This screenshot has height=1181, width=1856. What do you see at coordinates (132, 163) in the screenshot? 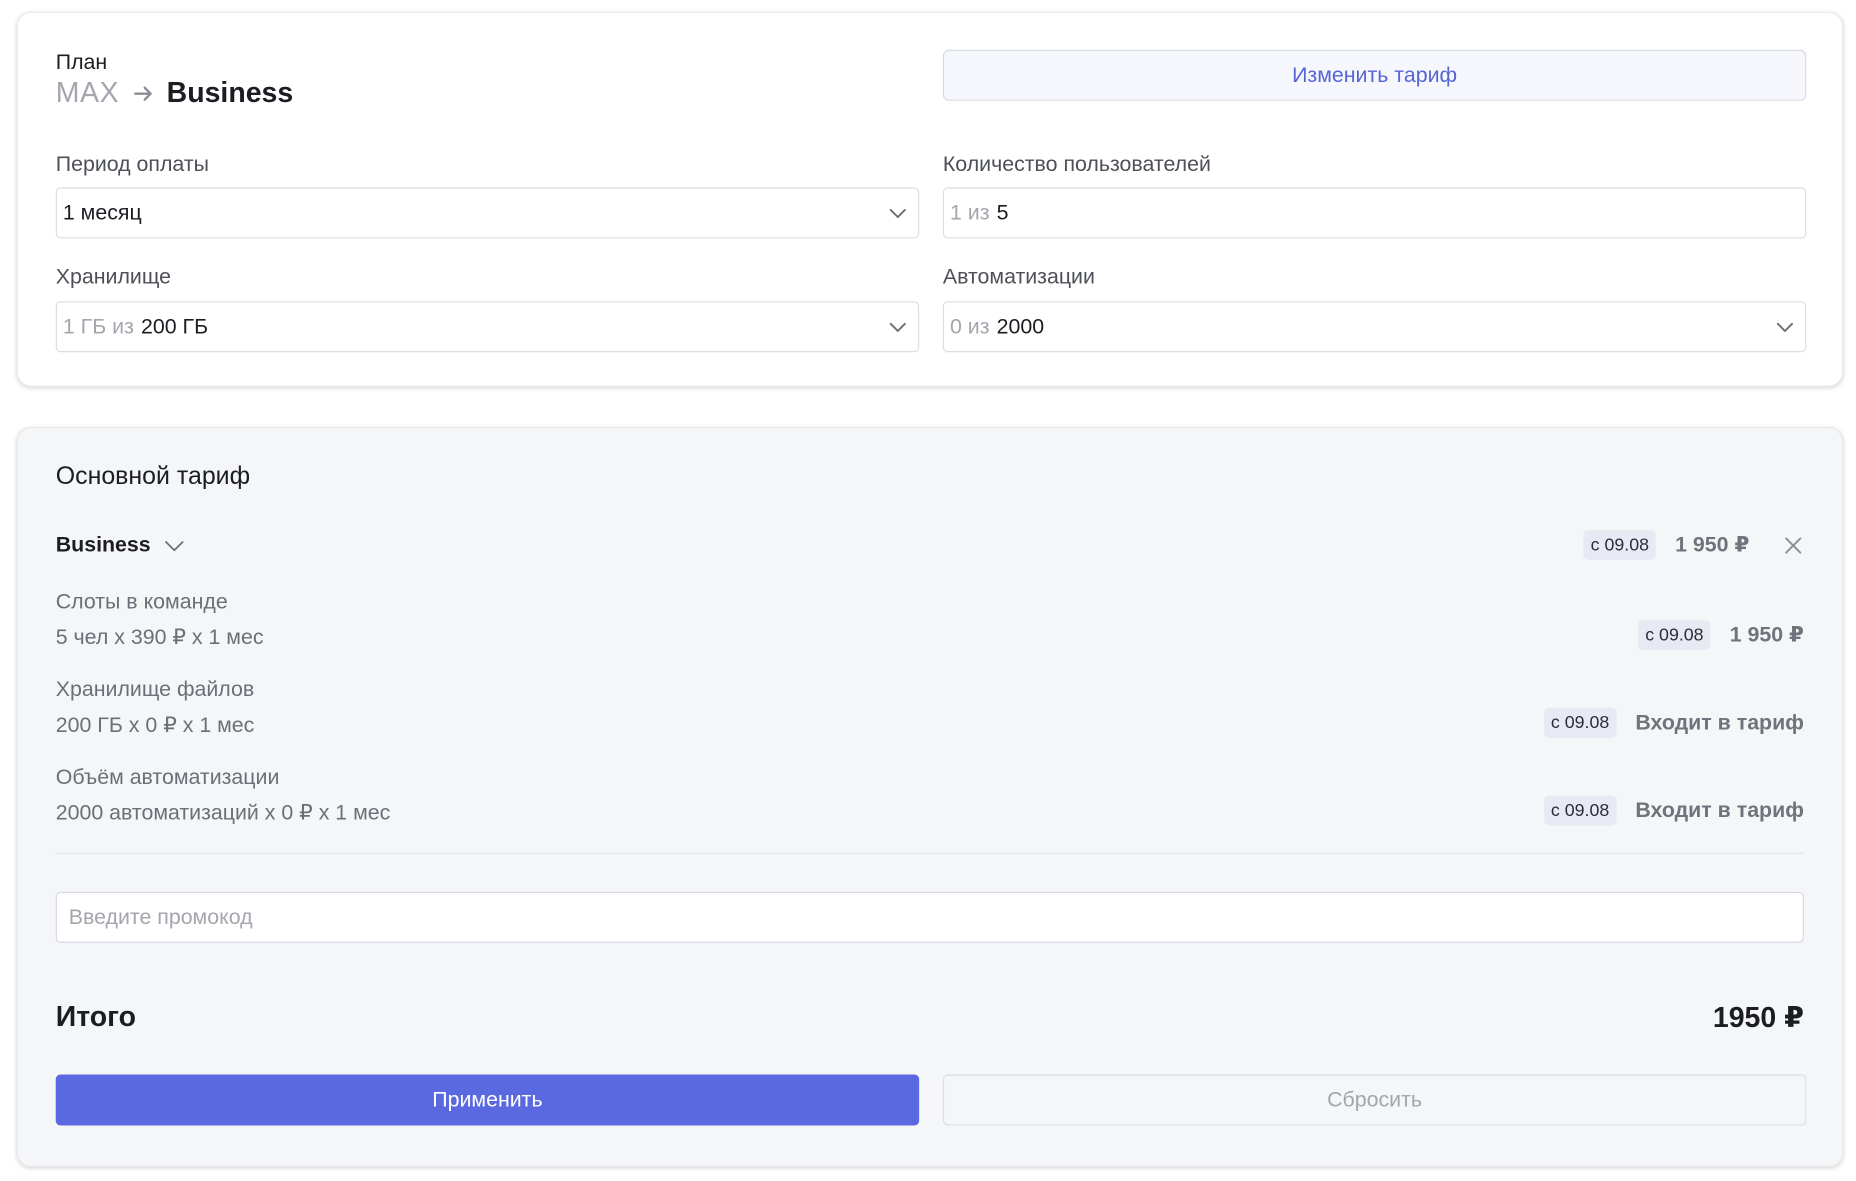
I see `period-label: Период оплаты` at bounding box center [132, 163].